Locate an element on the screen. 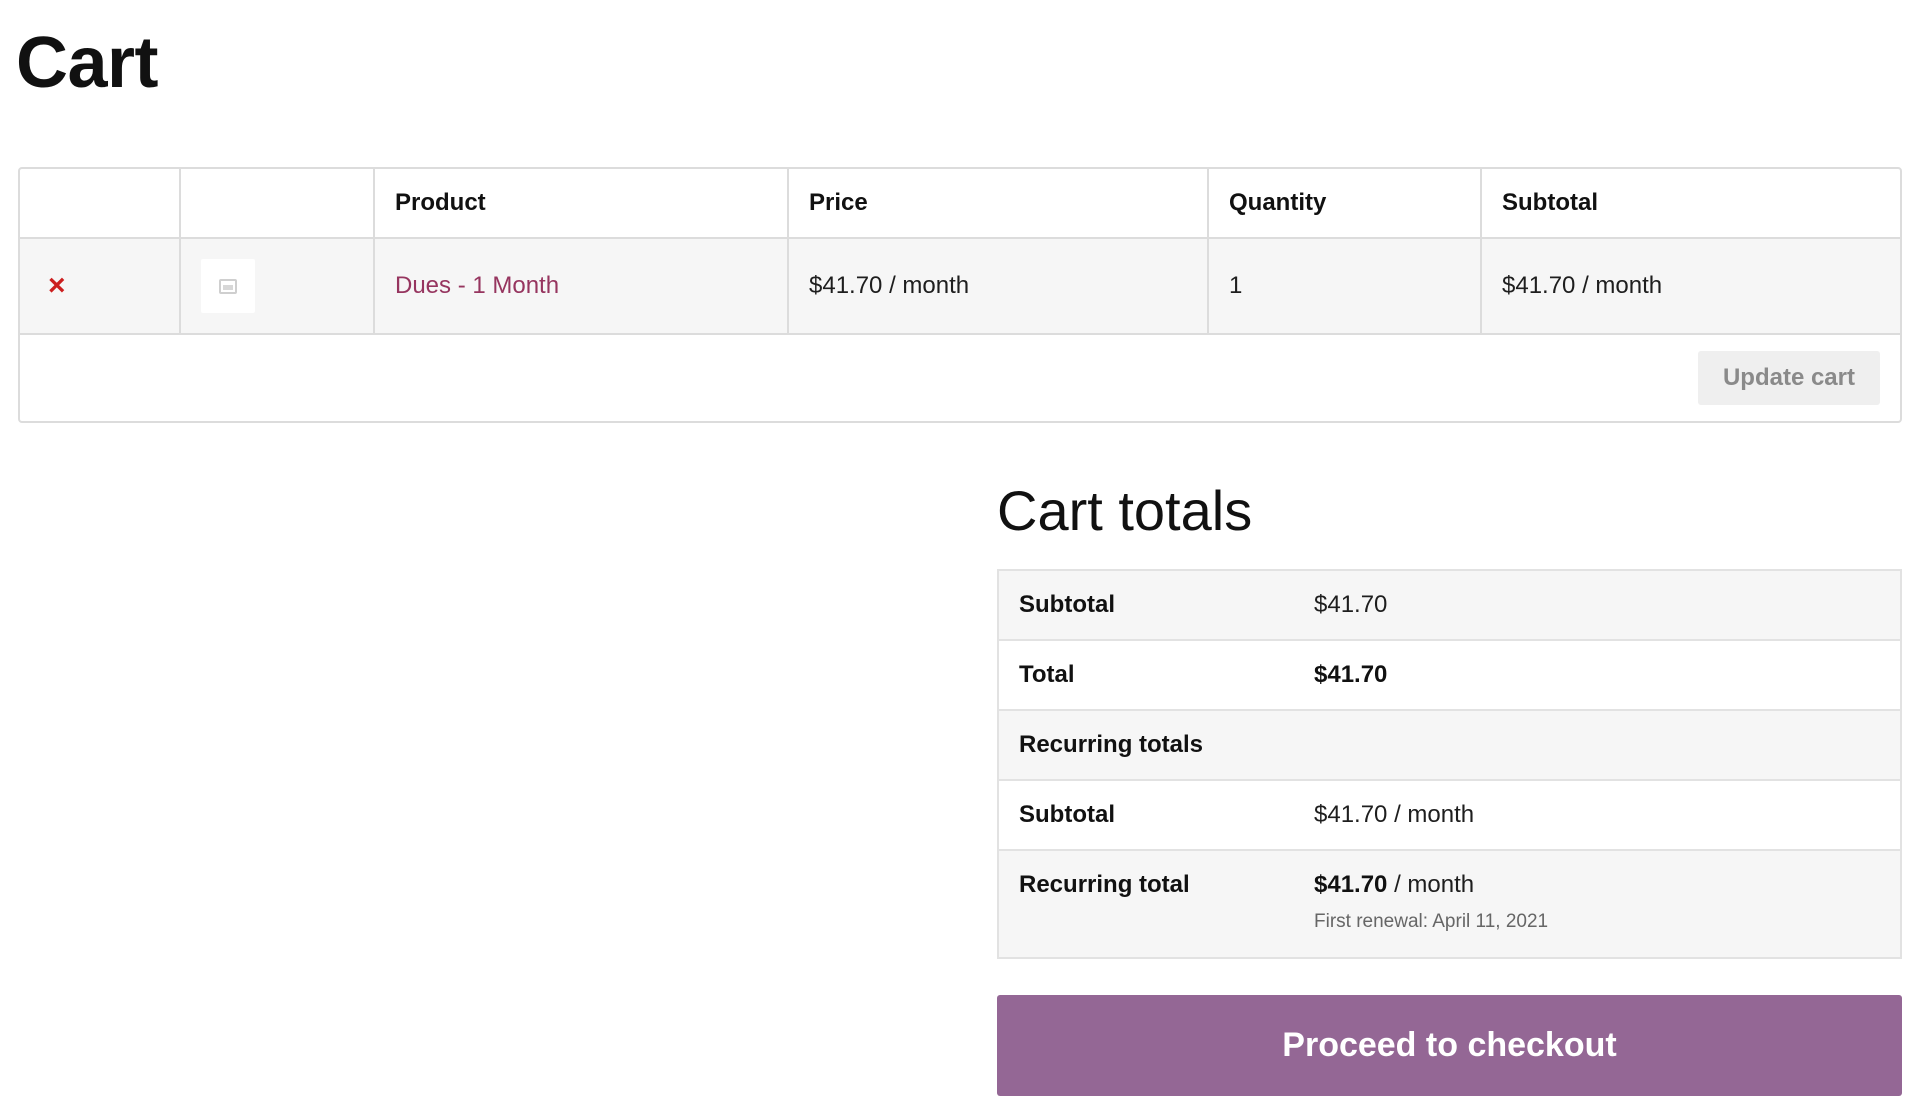 This screenshot has height=1119, width=1920. totals-subtotal-row: Subtotal $41.70 is located at coordinates (1449, 606).